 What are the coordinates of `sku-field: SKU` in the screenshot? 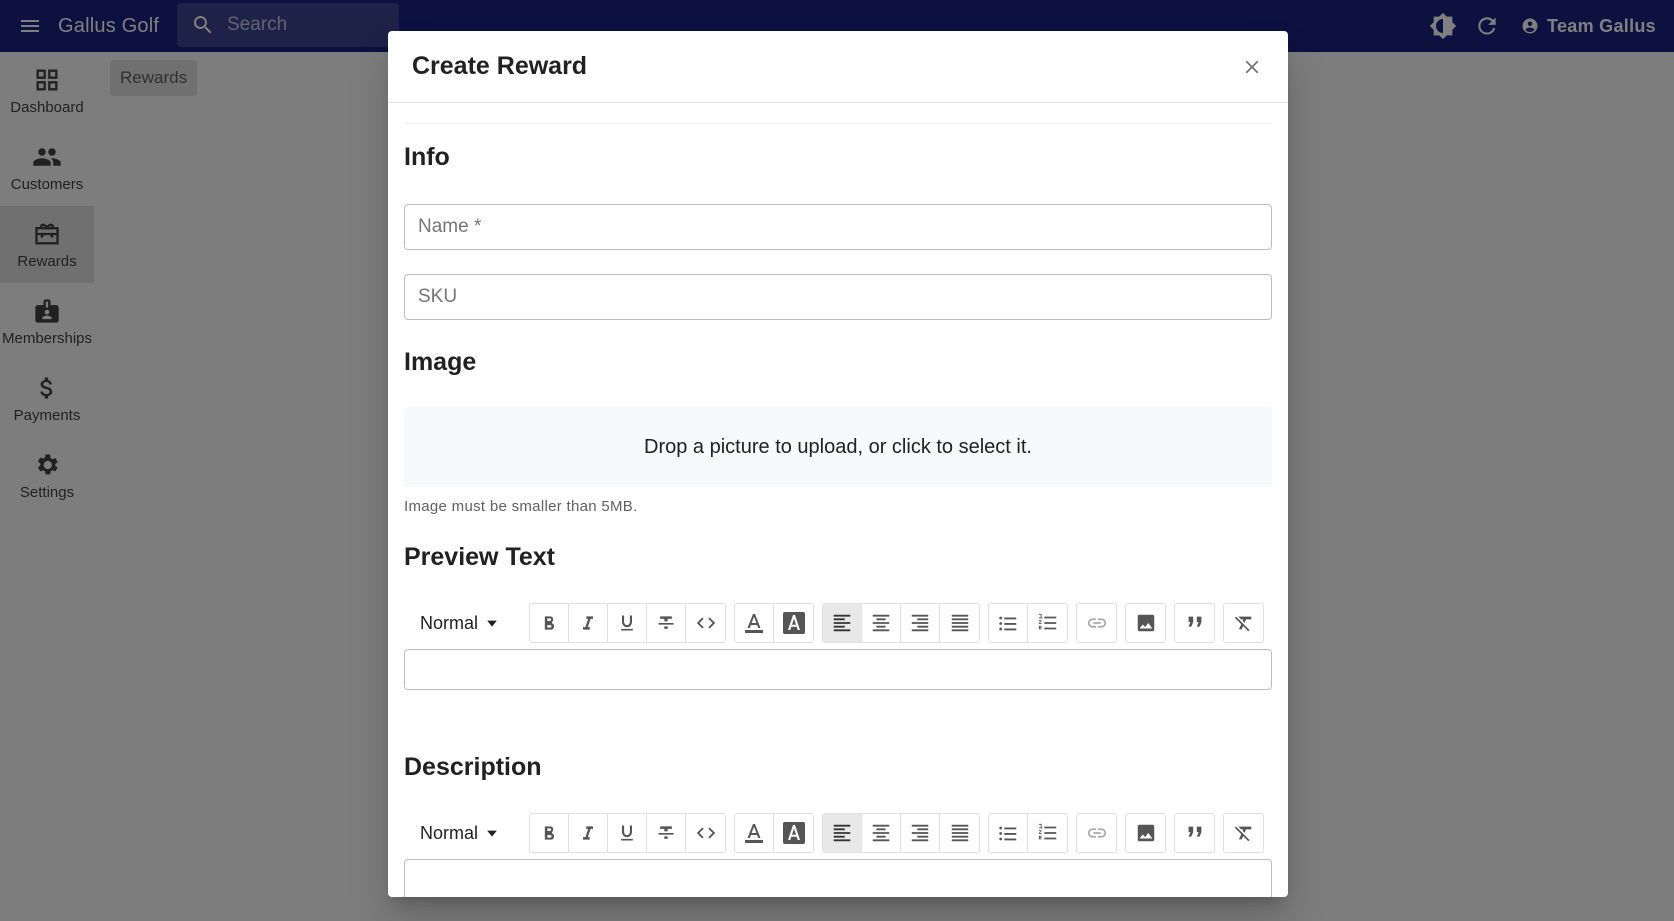 It's located at (838, 297).